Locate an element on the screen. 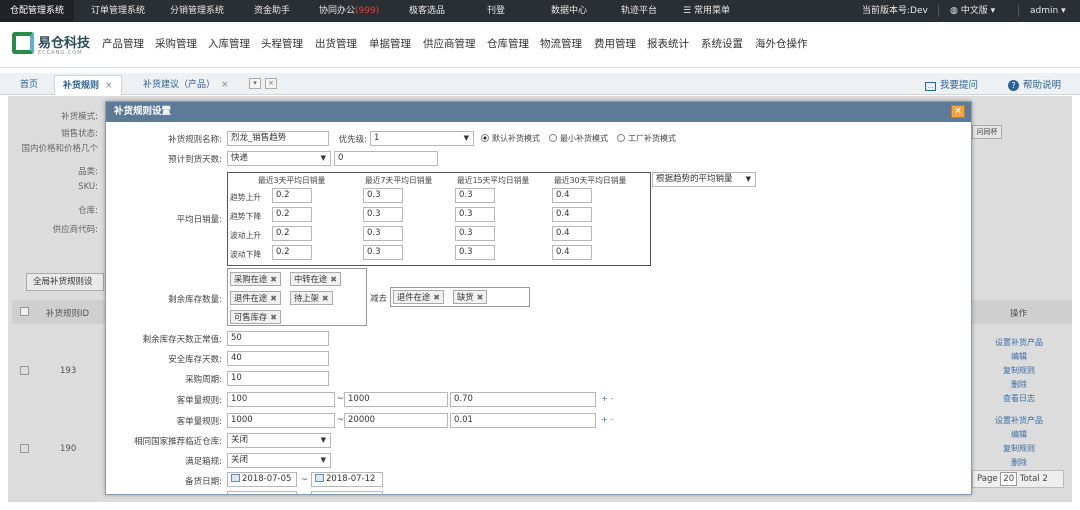 The width and height of the screenshot is (1080, 510). trend-up-15d: 0.3 is located at coordinates (475, 195).